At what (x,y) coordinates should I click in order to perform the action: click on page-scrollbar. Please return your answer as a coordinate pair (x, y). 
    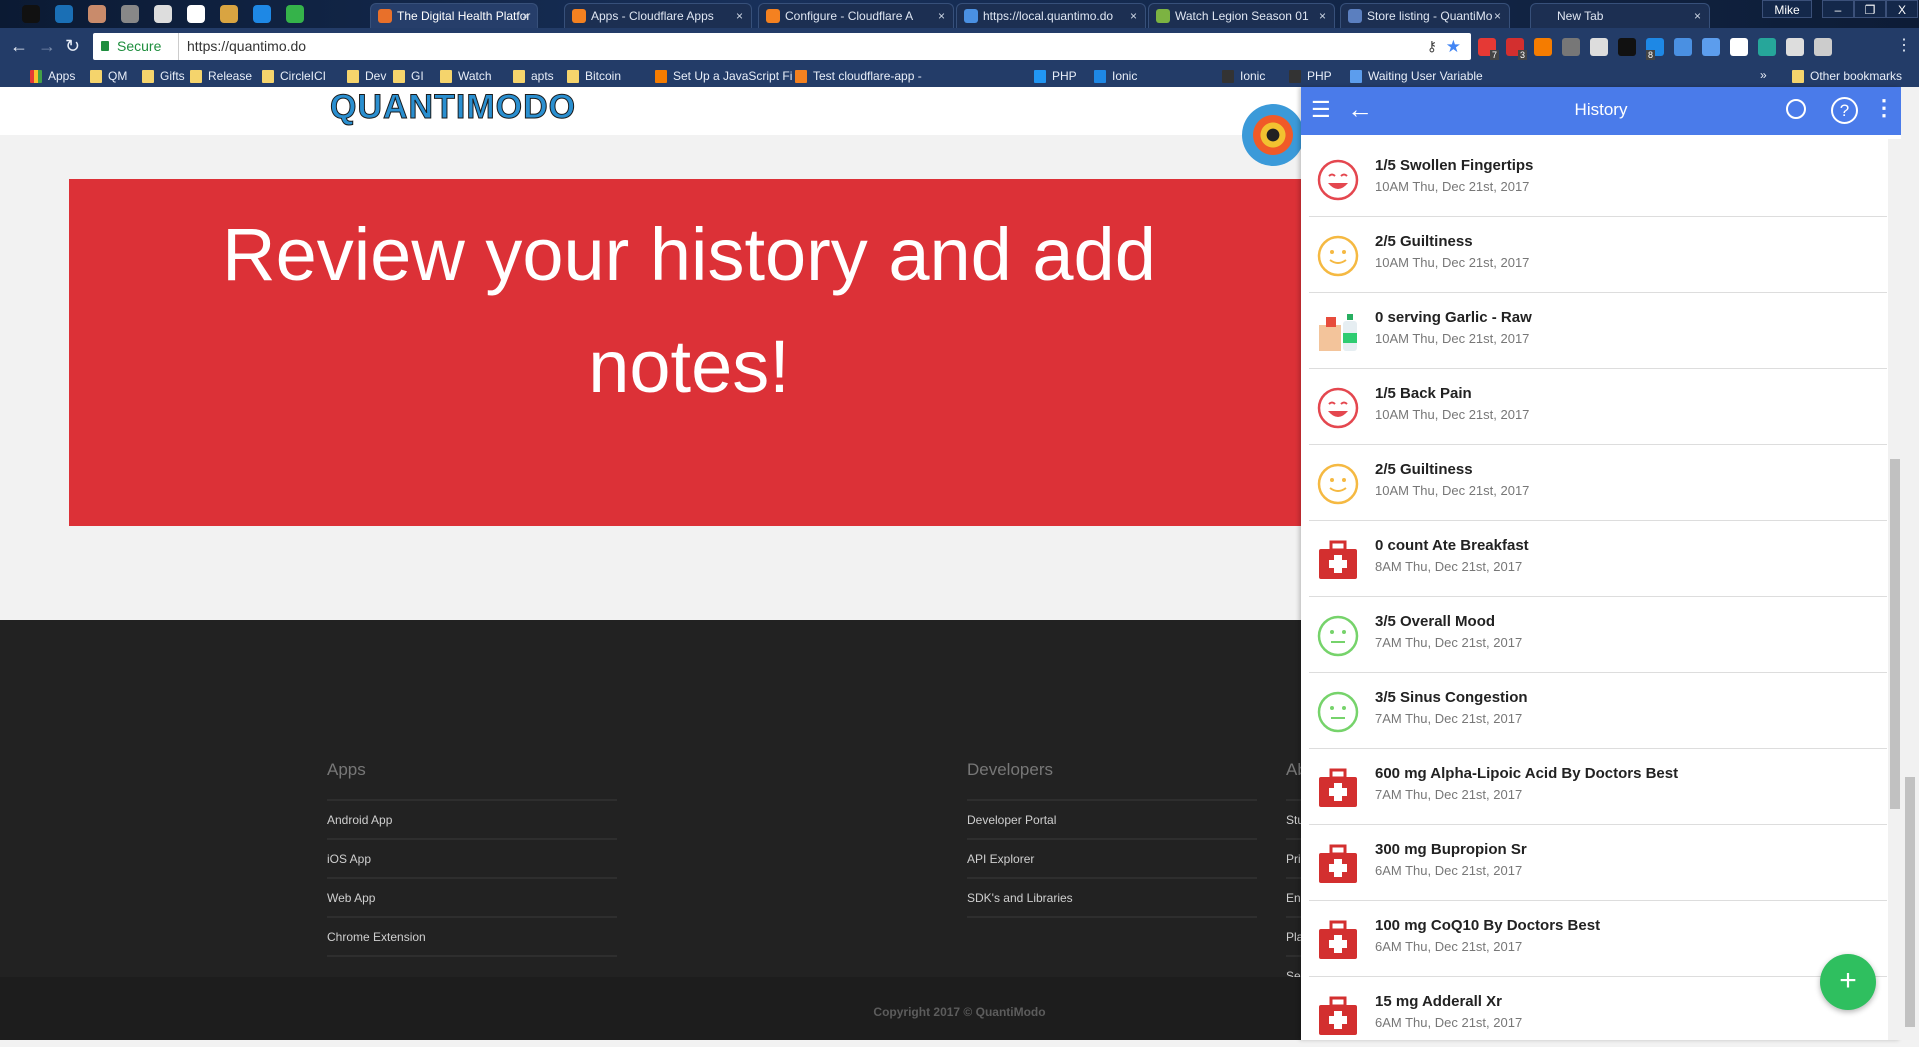
    Looking at the image, I should click on (1910, 563).